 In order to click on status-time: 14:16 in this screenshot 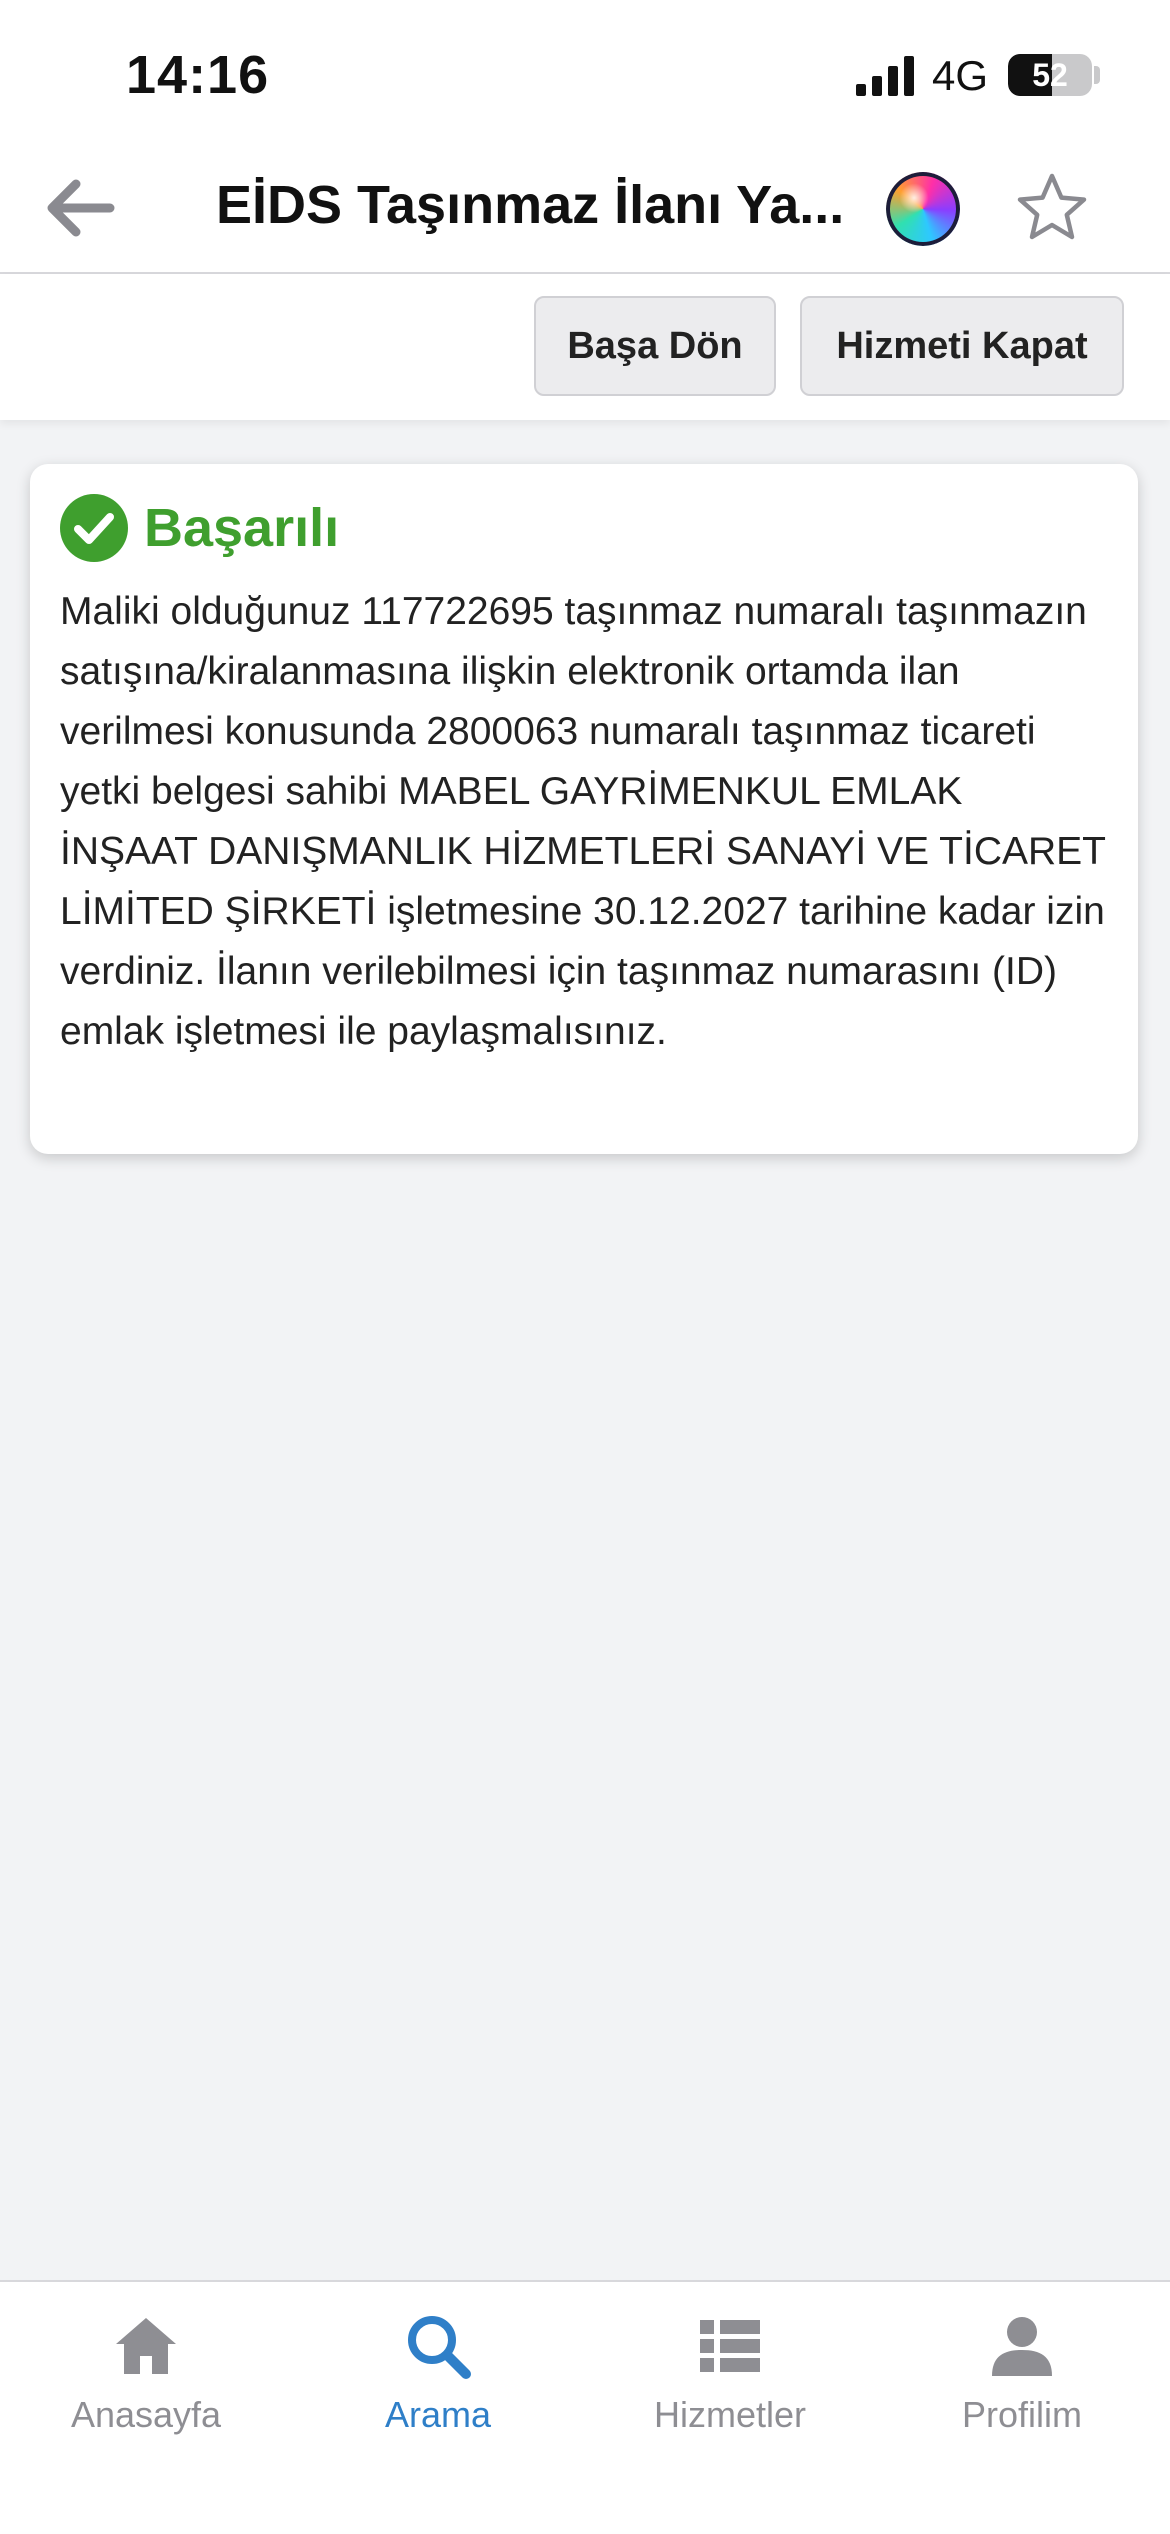, I will do `click(198, 75)`.